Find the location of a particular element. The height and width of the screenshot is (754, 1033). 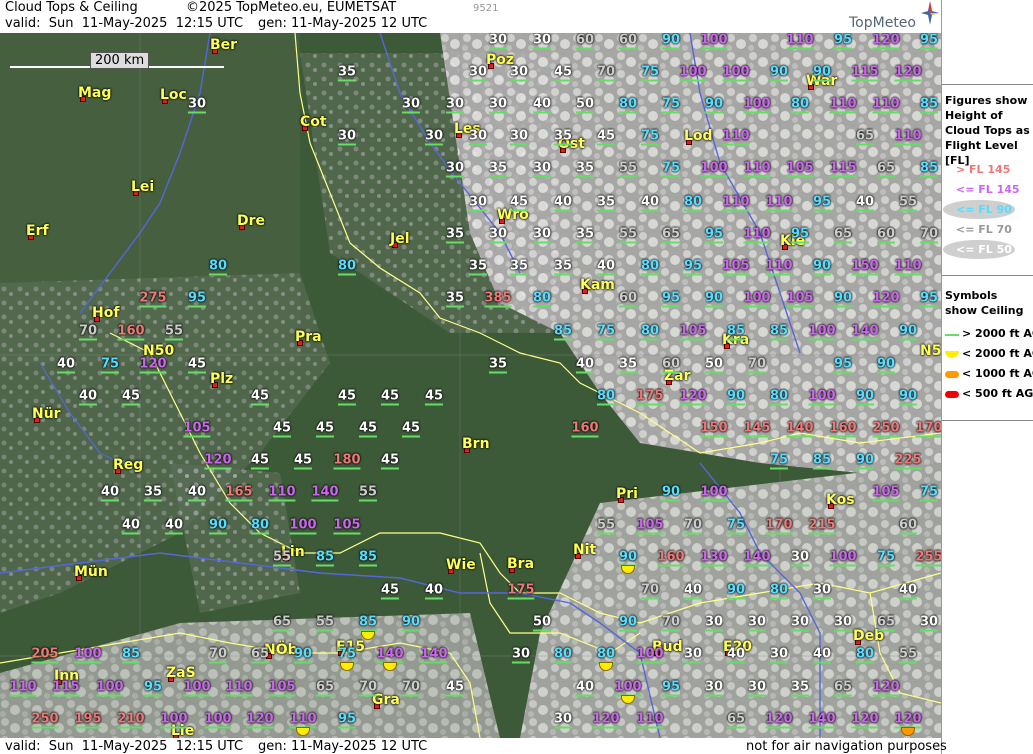

ceiling-legend-item: < 500 ft AGL is located at coordinates (997, 393).